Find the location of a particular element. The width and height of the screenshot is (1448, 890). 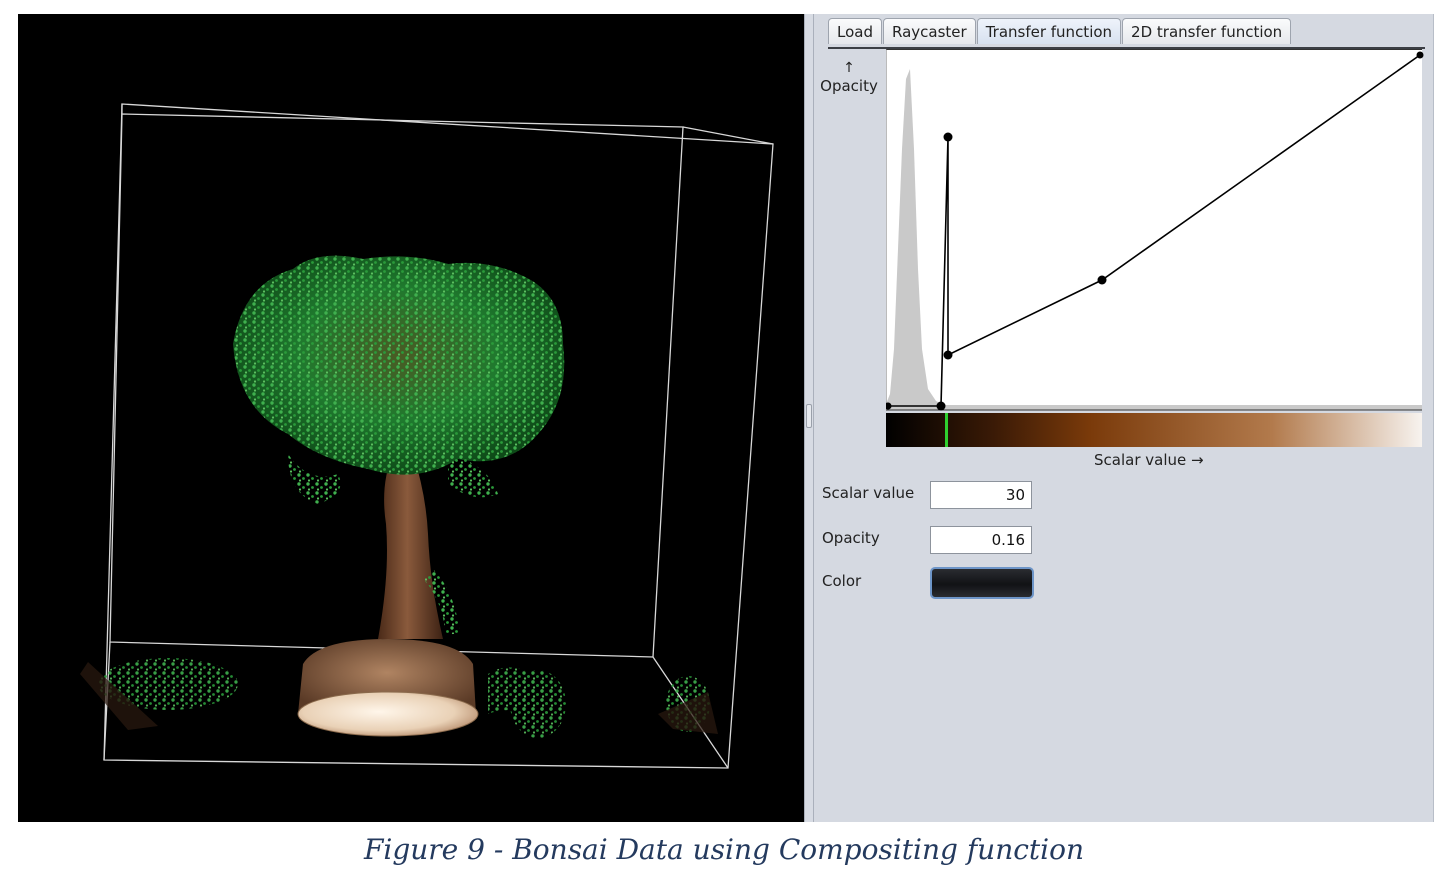

divider-grip is located at coordinates (809, 416).